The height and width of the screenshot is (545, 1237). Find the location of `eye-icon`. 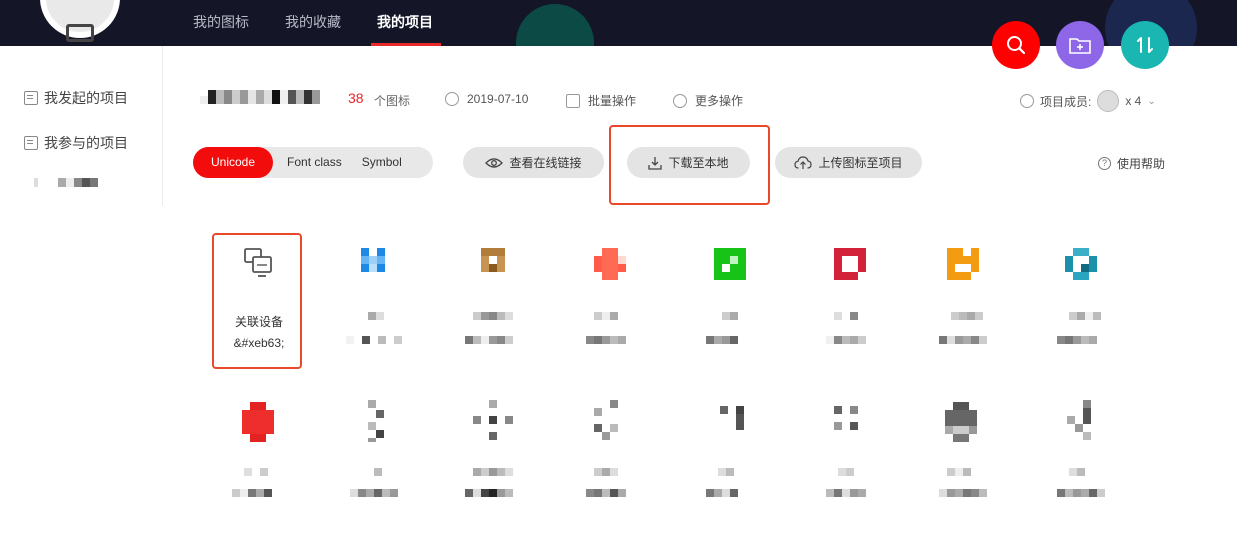

eye-icon is located at coordinates (494, 162).